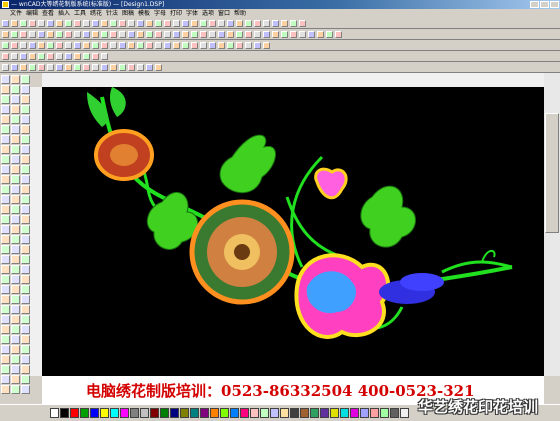 Image resolution: width=560 pixels, height=421 pixels. I want to click on menu-item-image: 图稿, so click(128, 13).